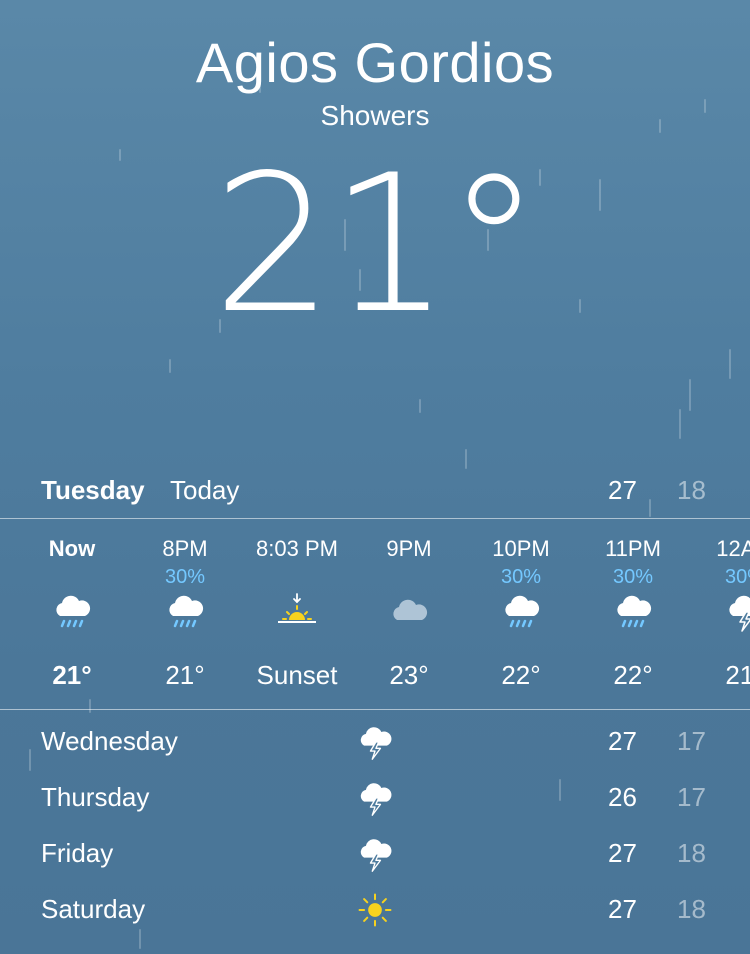  What do you see at coordinates (622, 797) in the screenshot?
I see `daily-high: 26` at bounding box center [622, 797].